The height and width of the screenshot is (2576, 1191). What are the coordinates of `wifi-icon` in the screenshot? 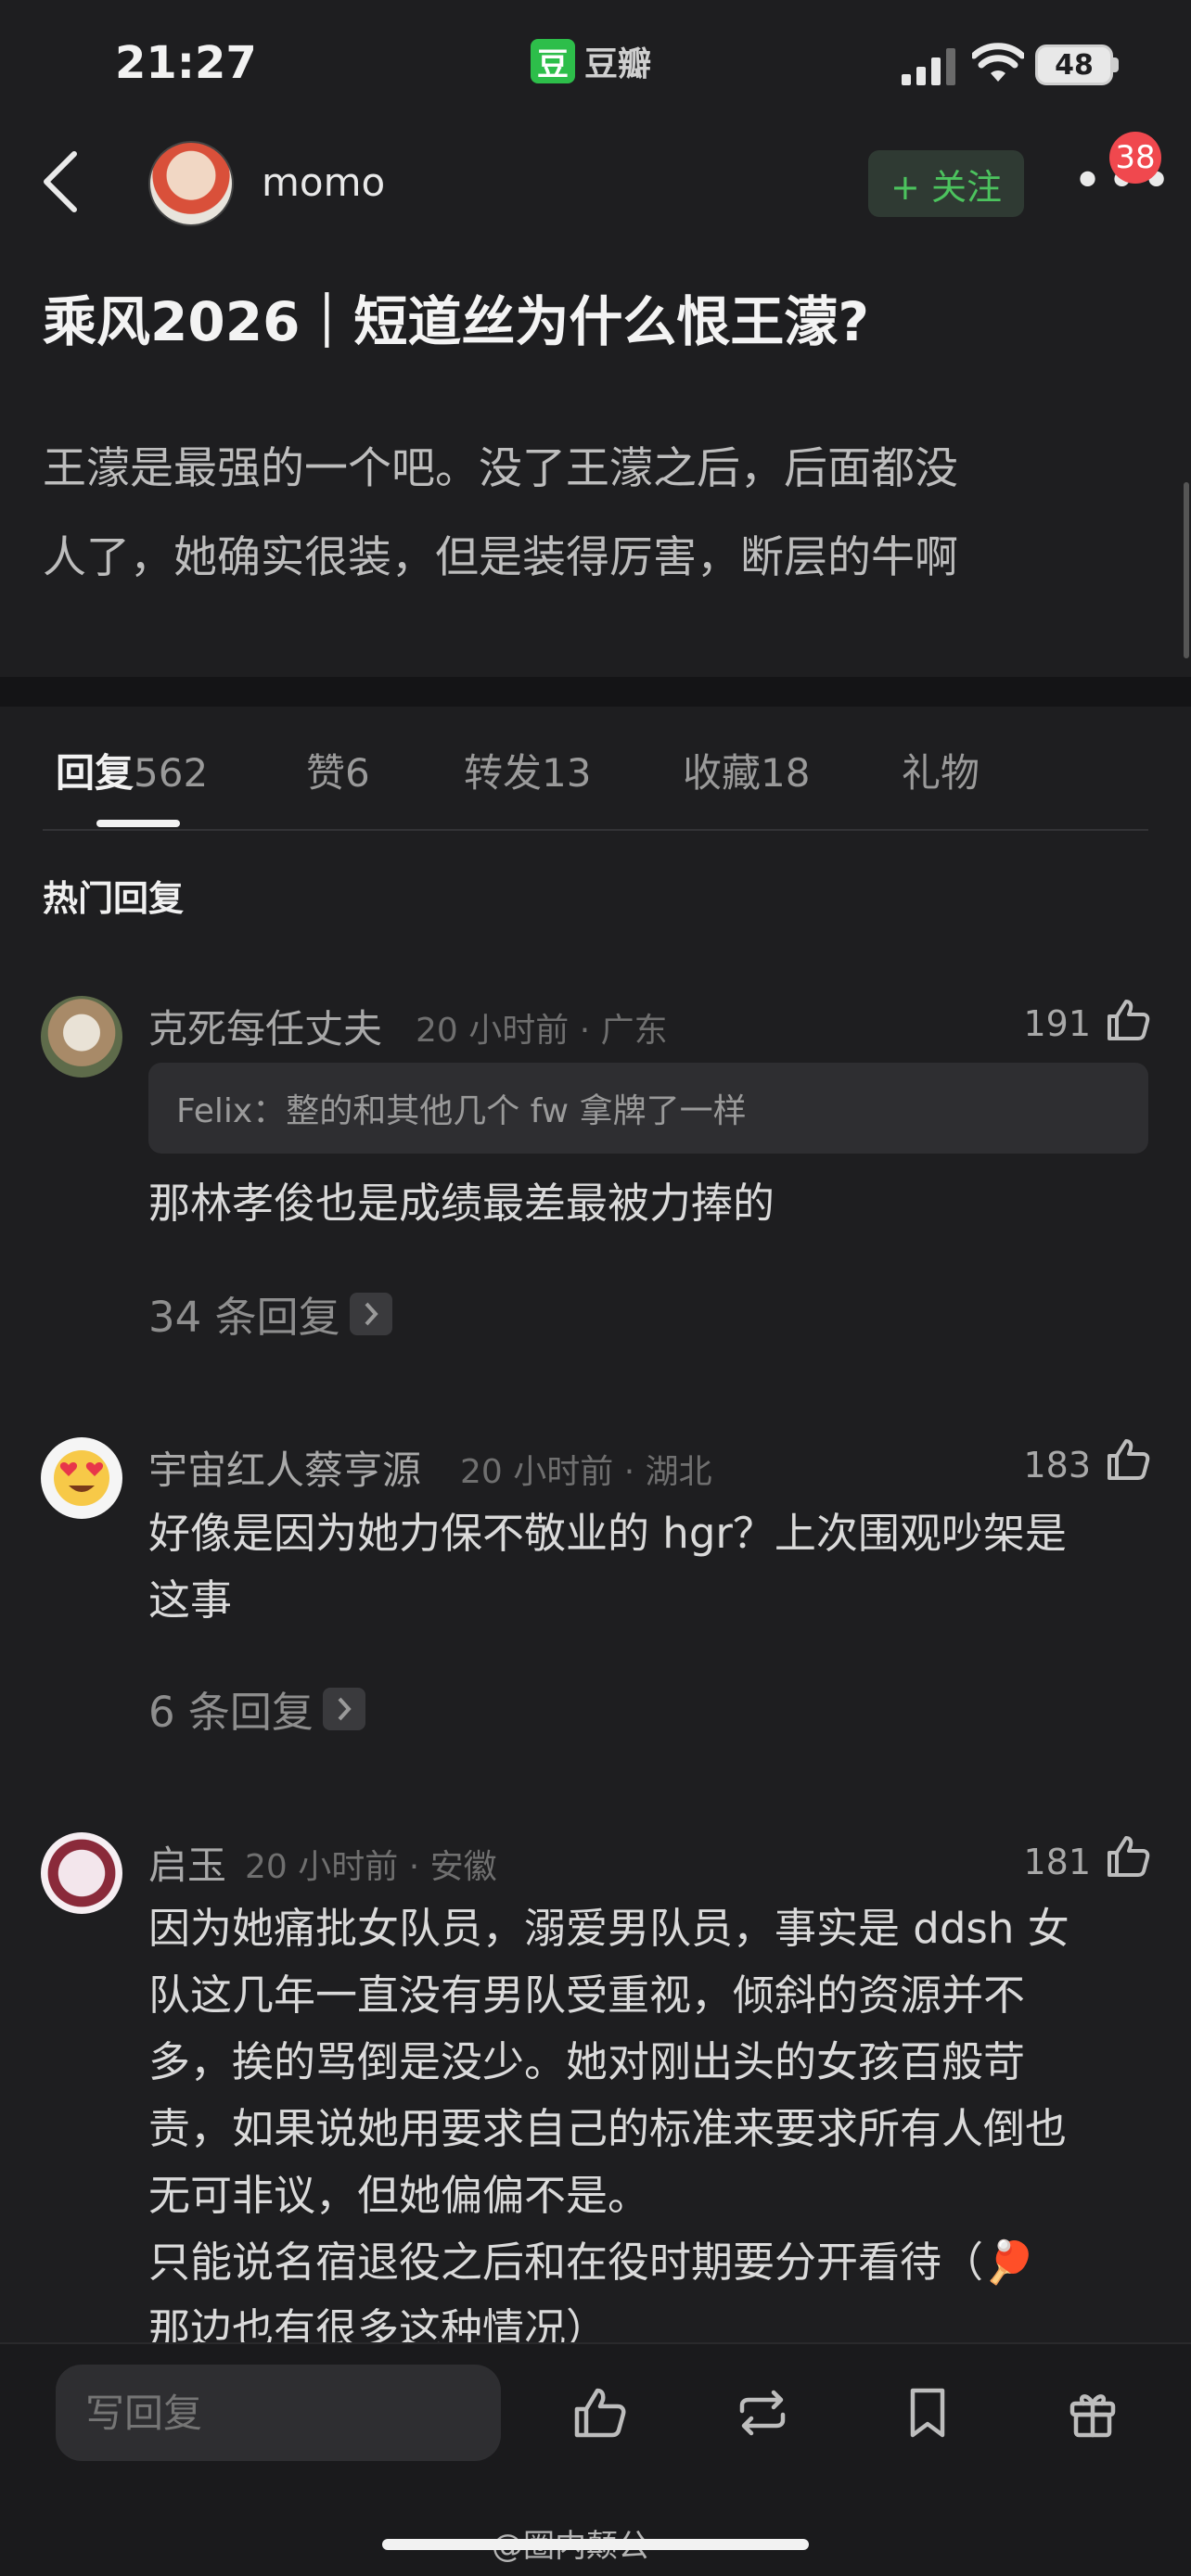 It's located at (998, 62).